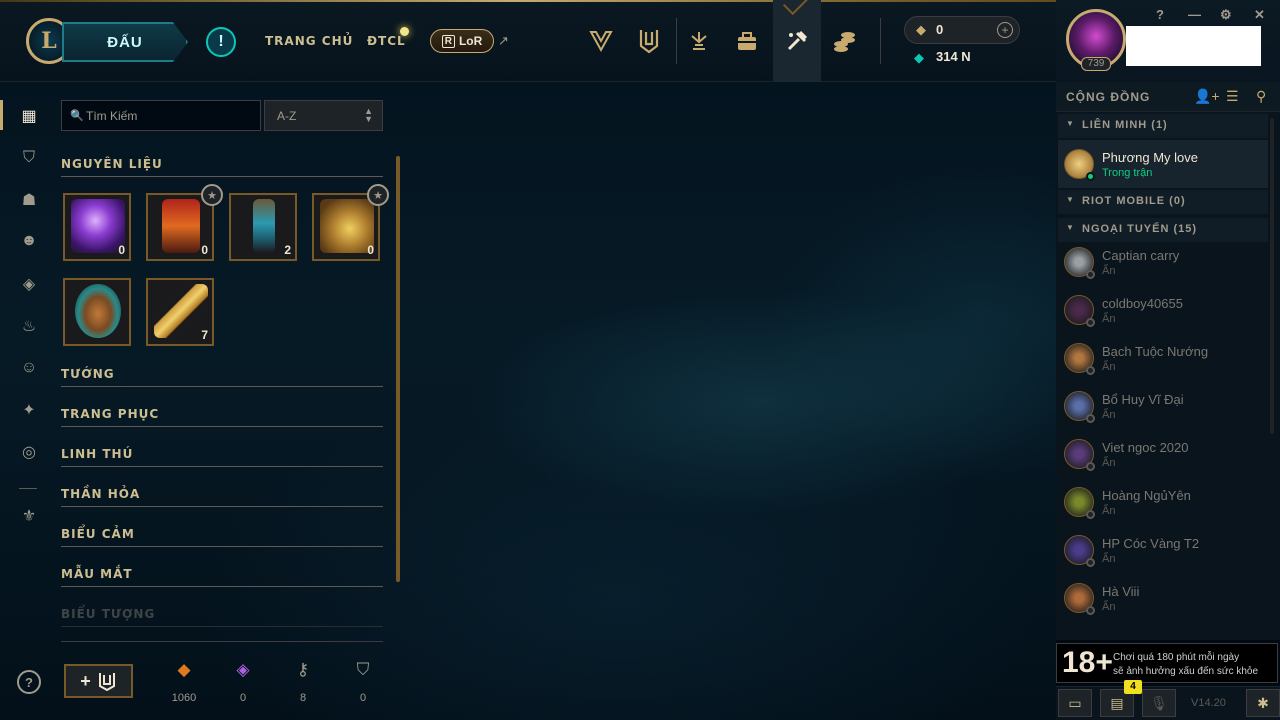  Describe the element at coordinates (1140, 229) in the screenshot. I see `group-label: NGOẠI TUYẾN (15)` at that location.